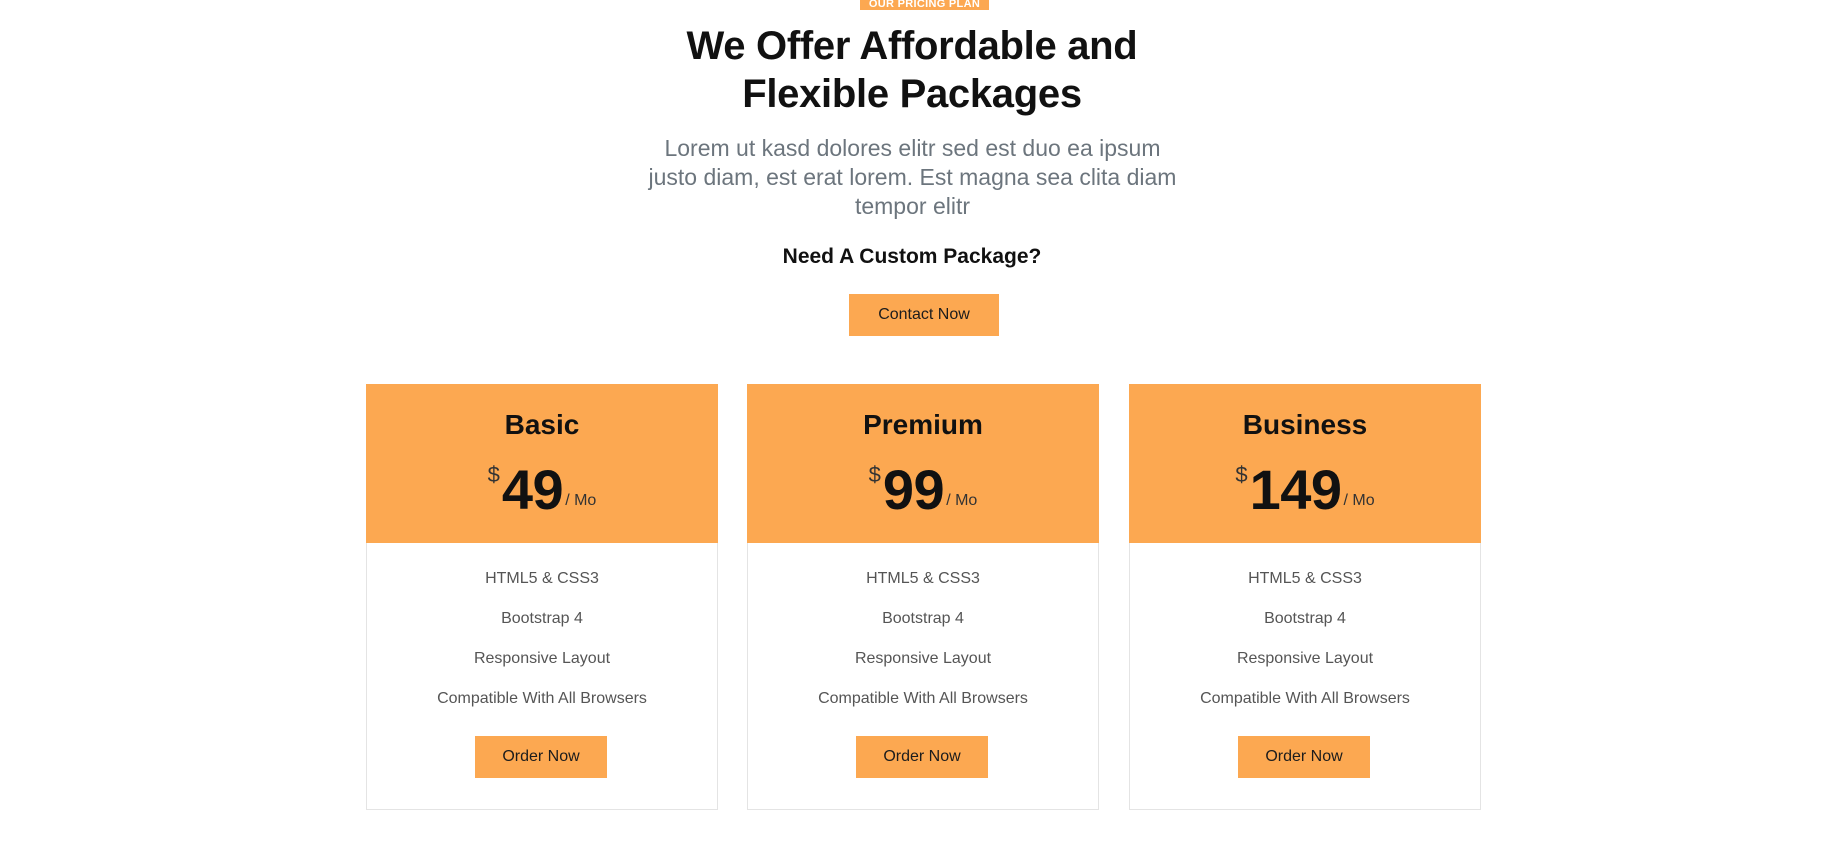 The width and height of the screenshot is (1825, 868). I want to click on pricing-card-header: Business $149/ Mo, so click(1305, 463).